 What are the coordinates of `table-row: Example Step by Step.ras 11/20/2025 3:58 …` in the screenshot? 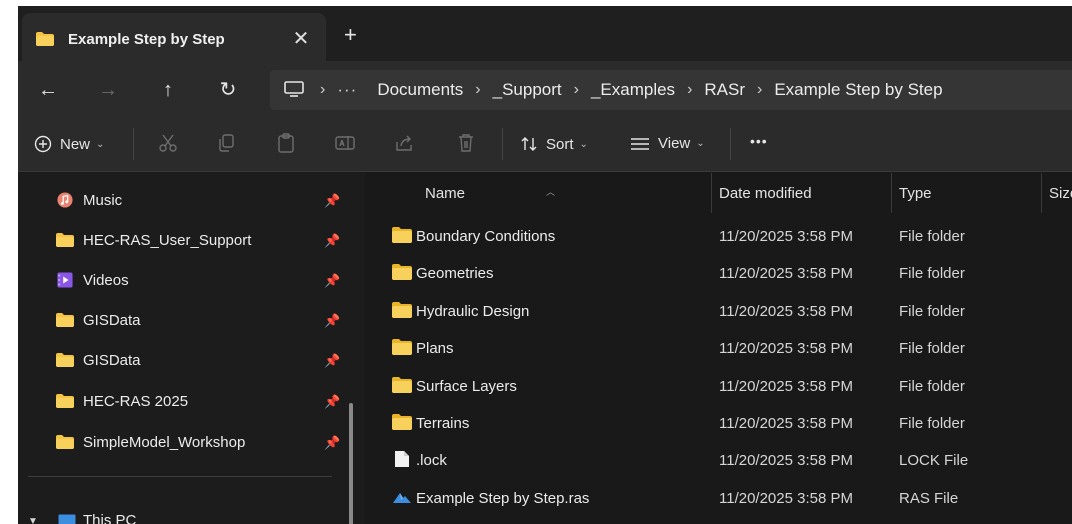 It's located at (719, 498).